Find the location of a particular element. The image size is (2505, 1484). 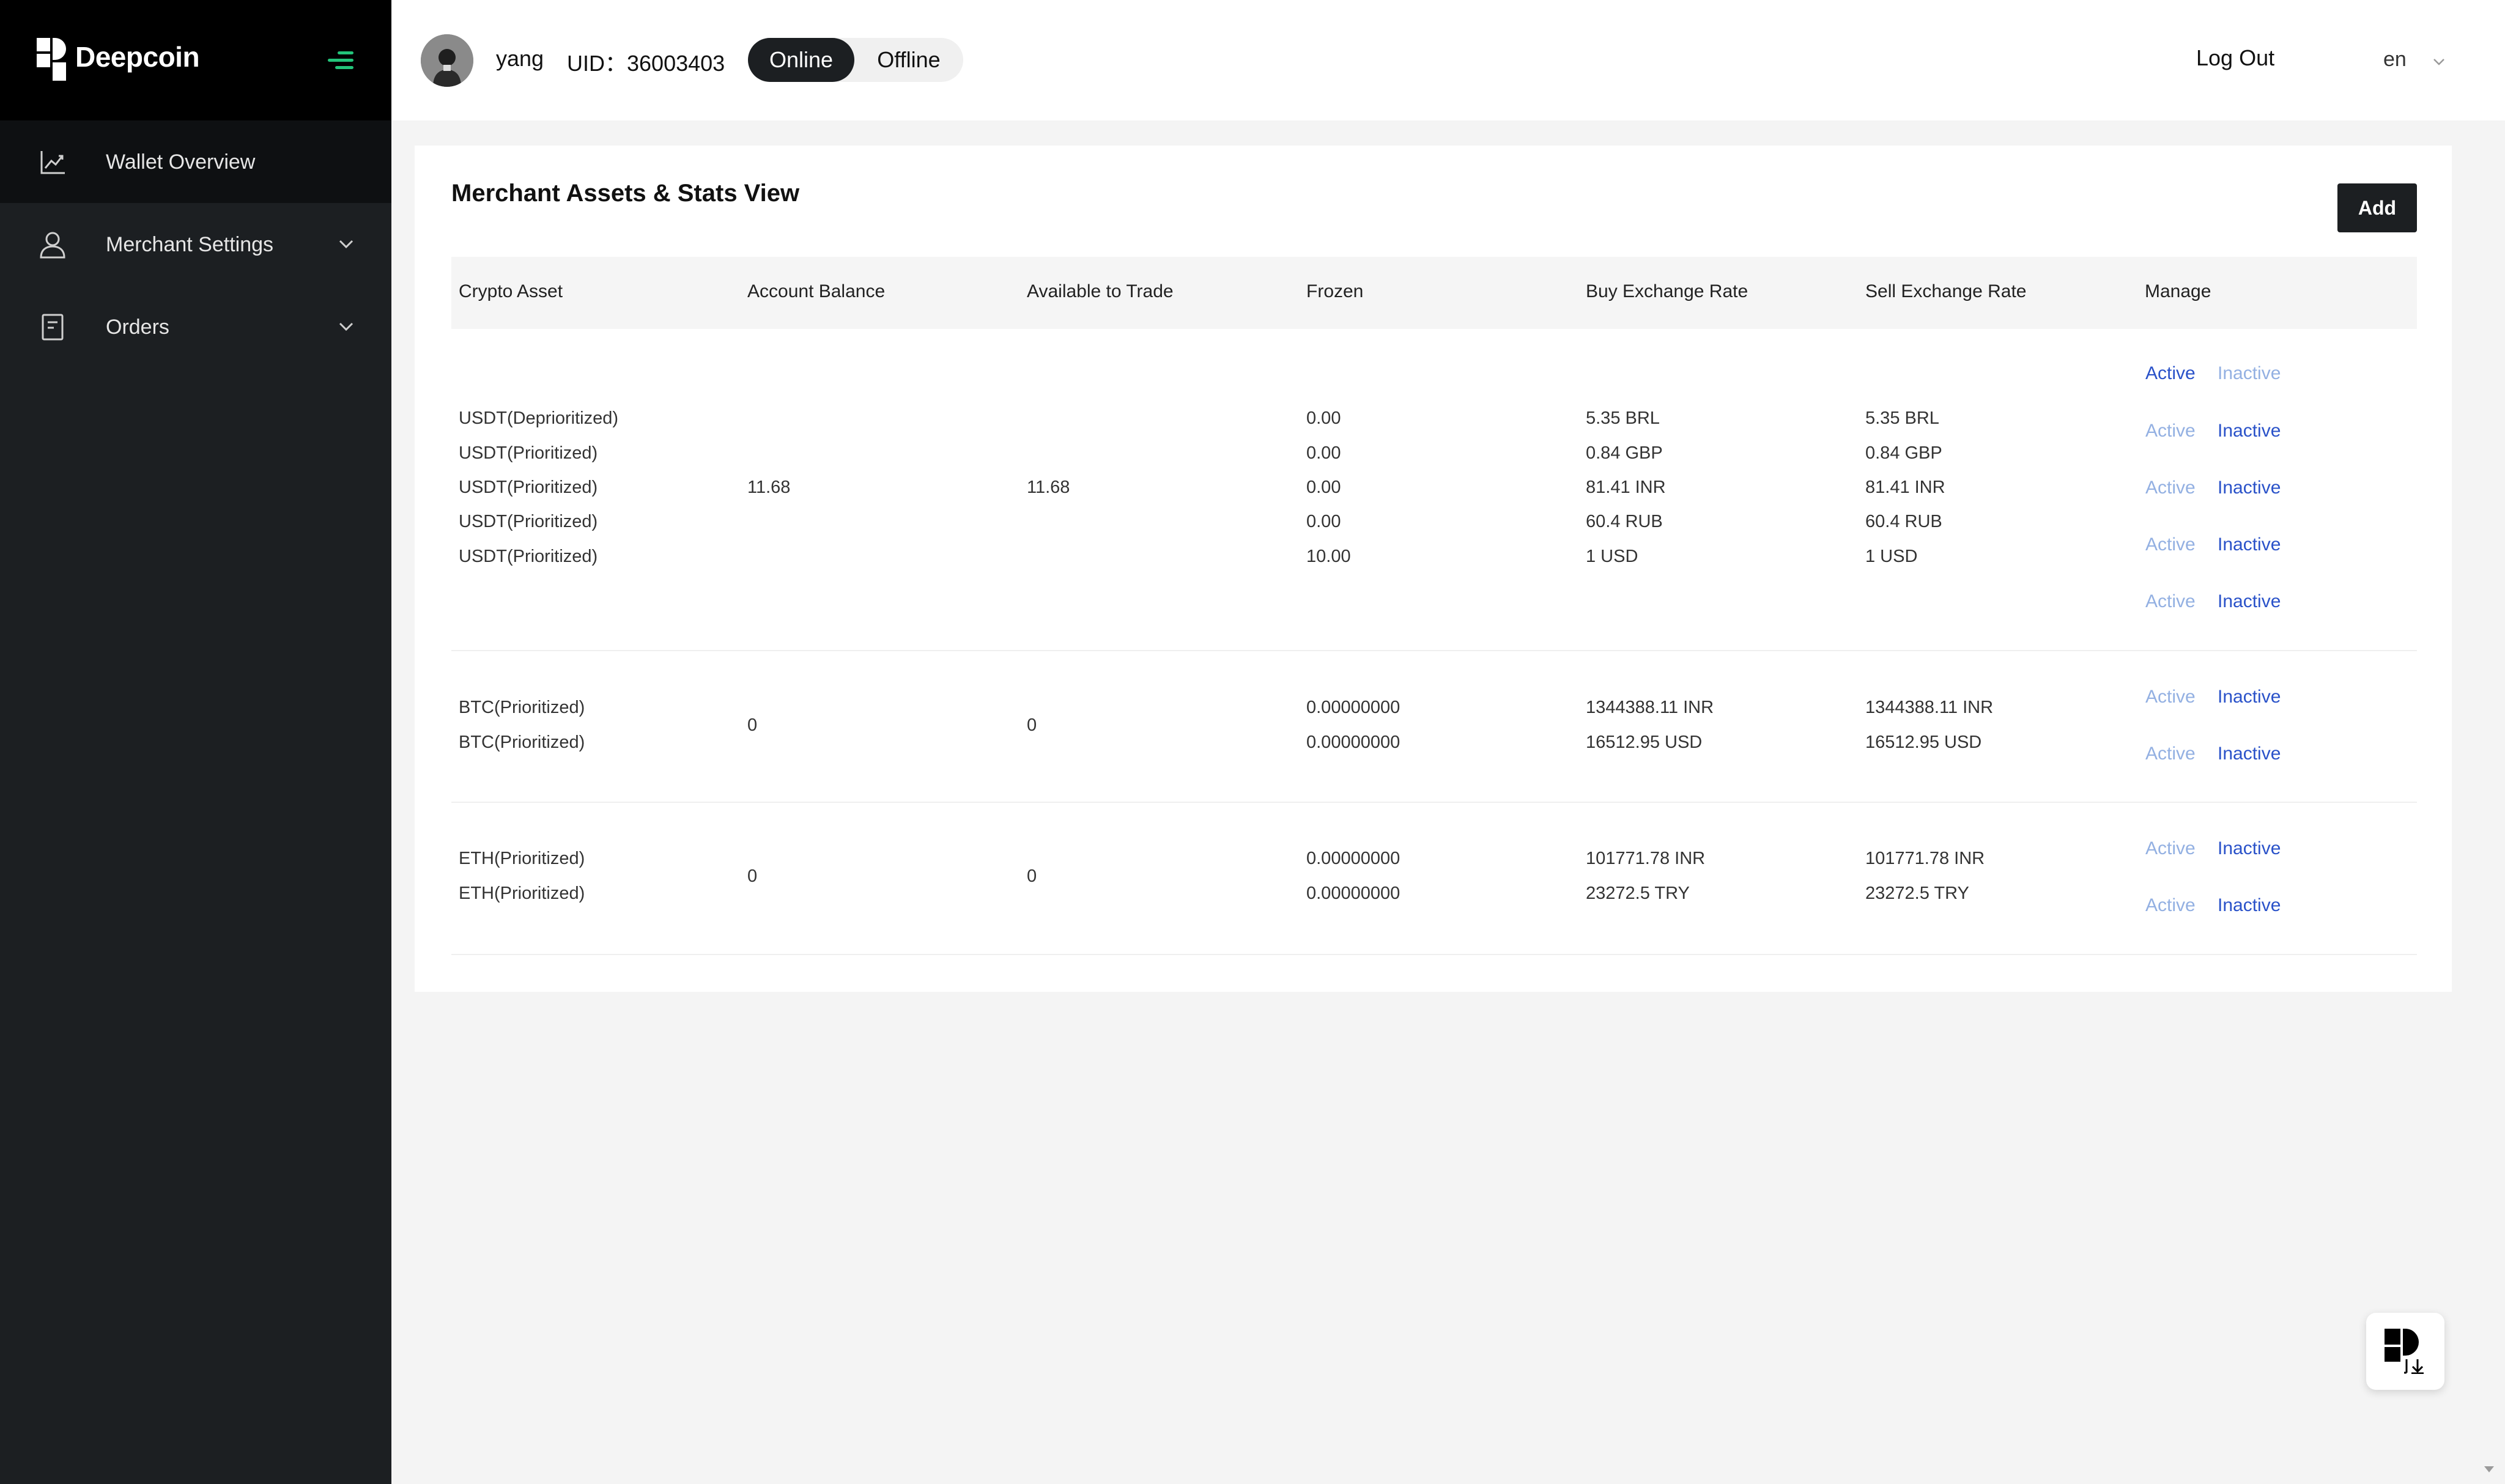

buy-rate: 0.84 GBP is located at coordinates (1624, 453).